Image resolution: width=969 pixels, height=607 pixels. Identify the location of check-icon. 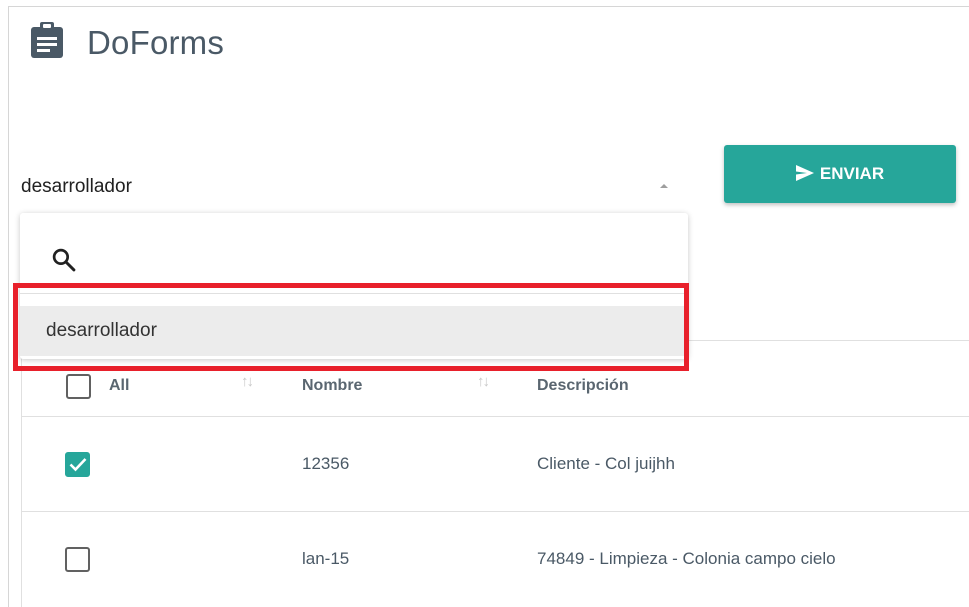
(78, 465).